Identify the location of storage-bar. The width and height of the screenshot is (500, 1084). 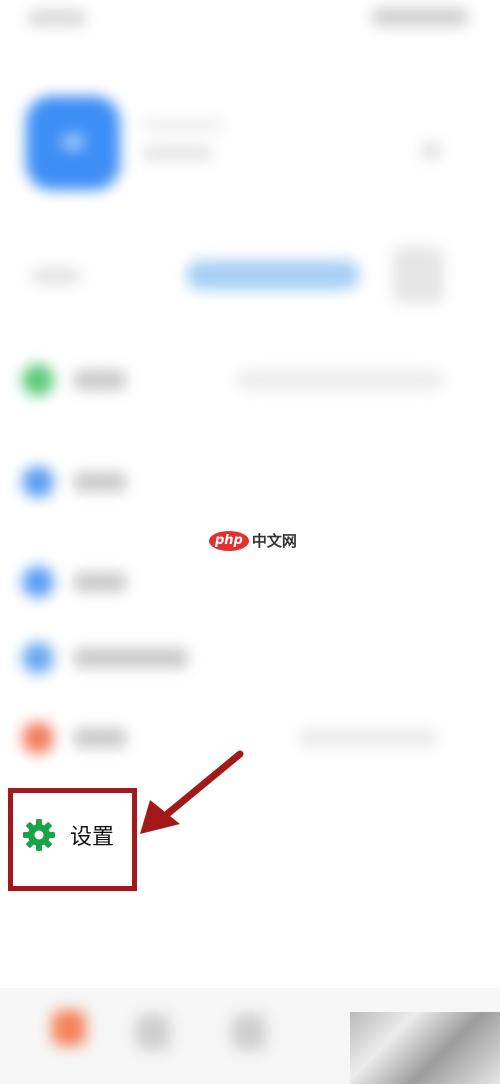
(273, 275).